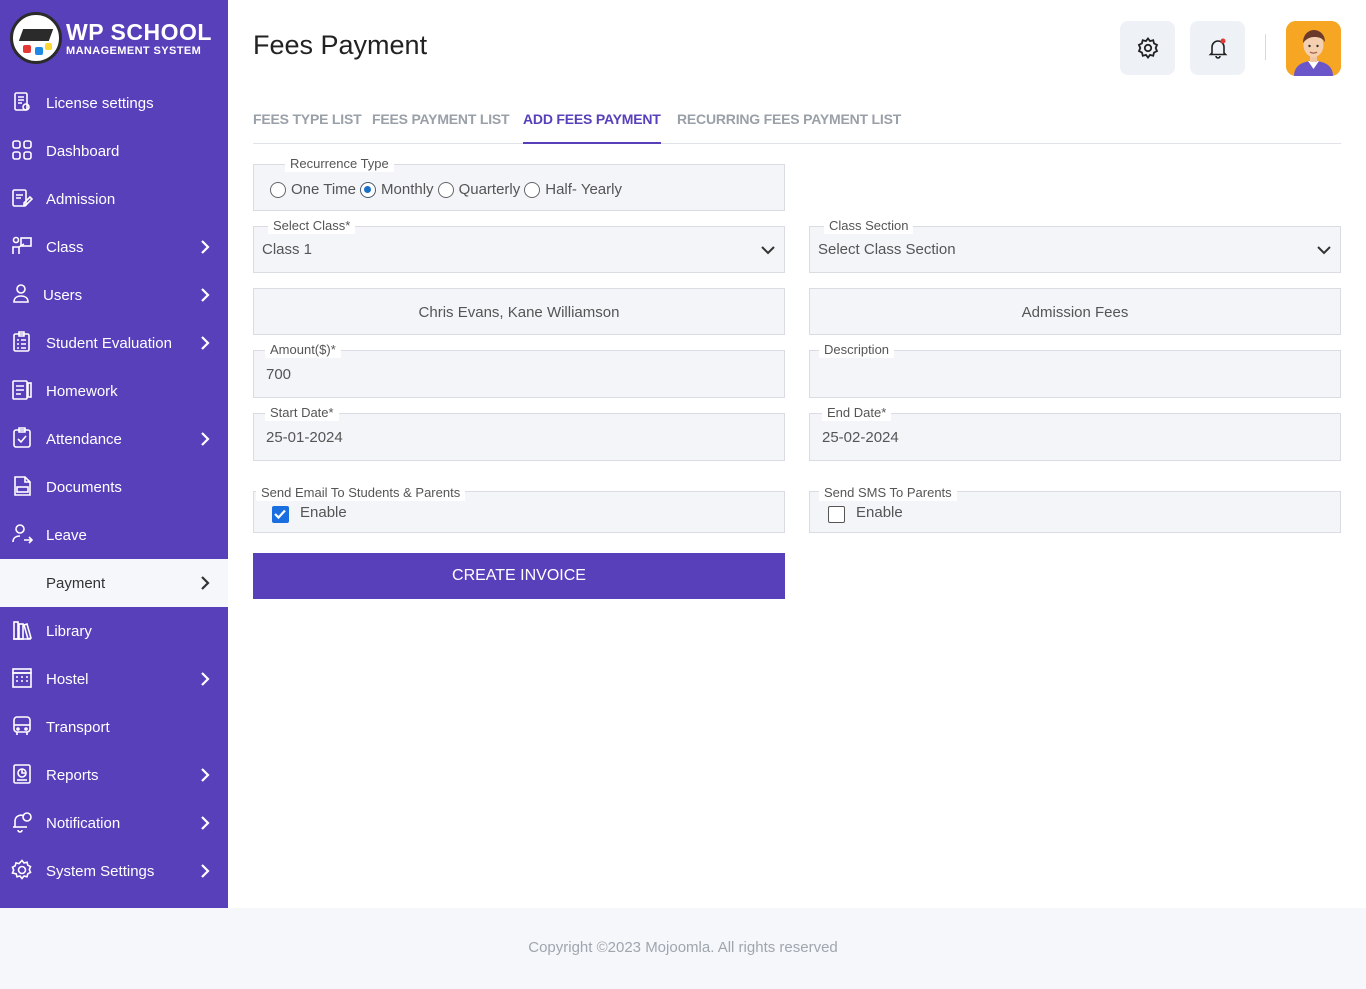 Image resolution: width=1366 pixels, height=989 pixels. I want to click on notification-icon, so click(22, 822).